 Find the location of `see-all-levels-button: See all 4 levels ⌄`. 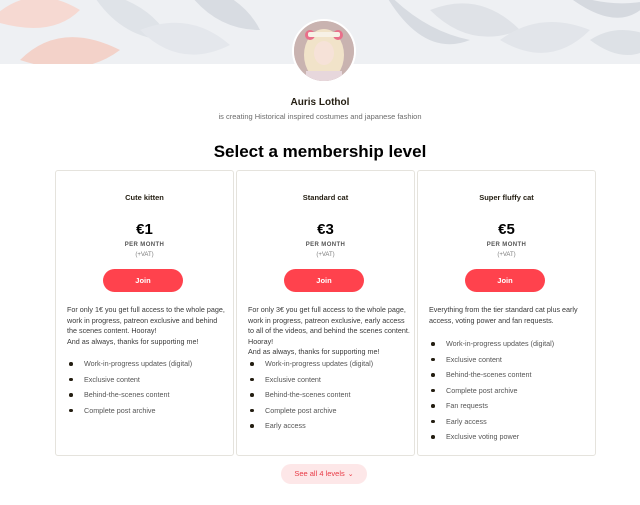

see-all-levels-button: See all 4 levels ⌄ is located at coordinates (324, 474).